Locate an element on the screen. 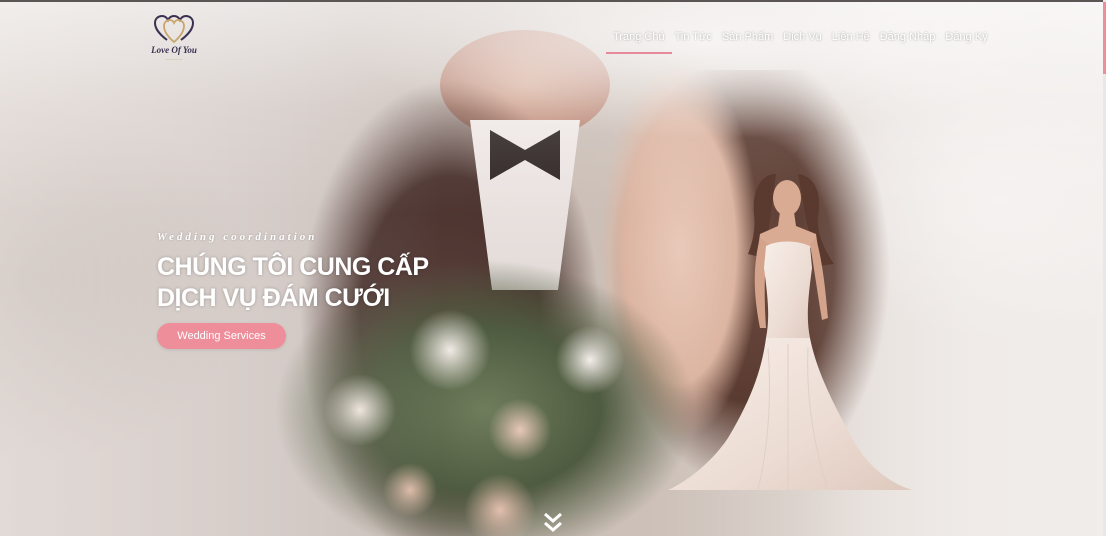  top-border is located at coordinates (553, 1).